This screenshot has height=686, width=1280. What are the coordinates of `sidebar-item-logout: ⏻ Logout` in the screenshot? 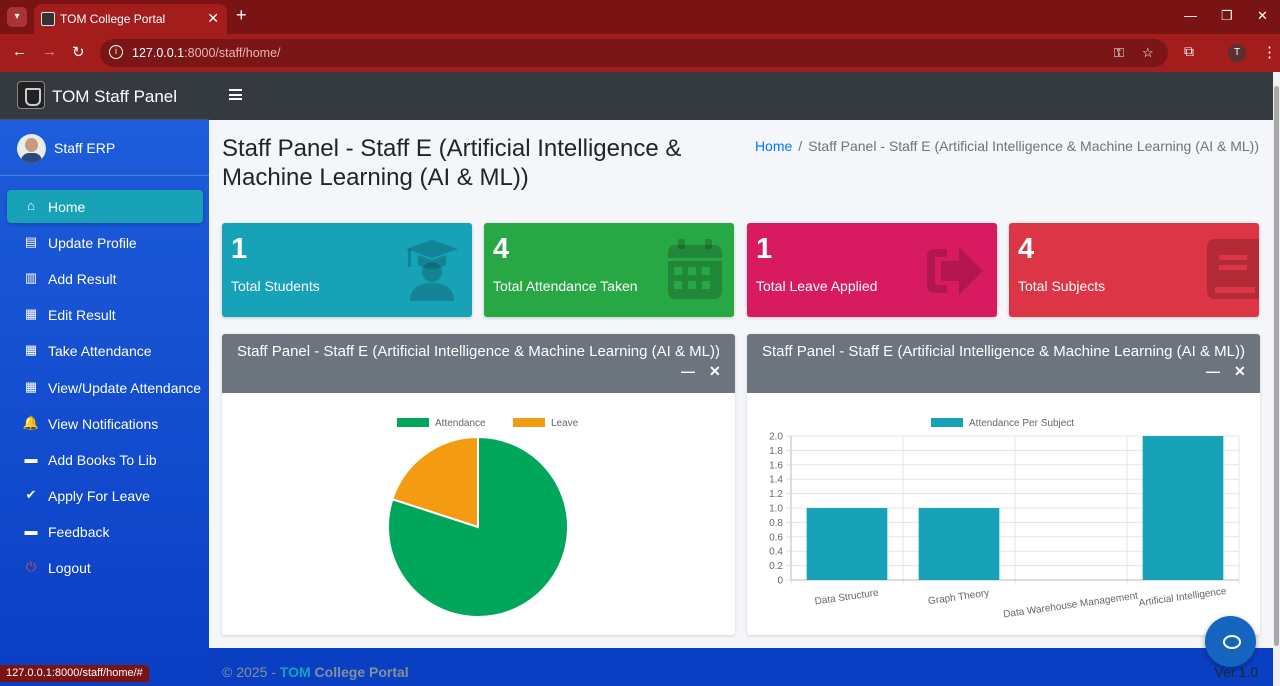 It's located at (105, 567).